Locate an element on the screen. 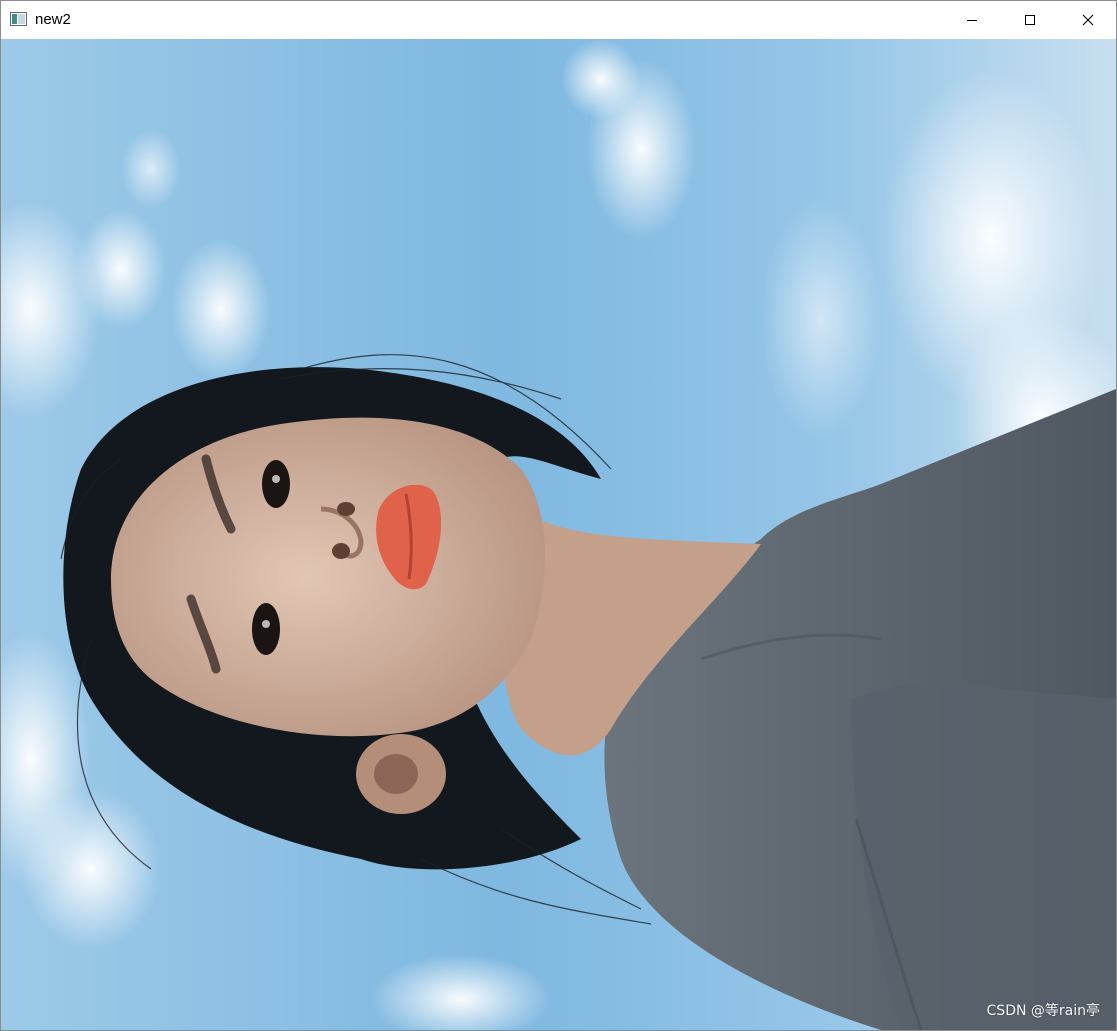 This screenshot has width=1117, height=1031. window-title: new2 is located at coordinates (53, 19).